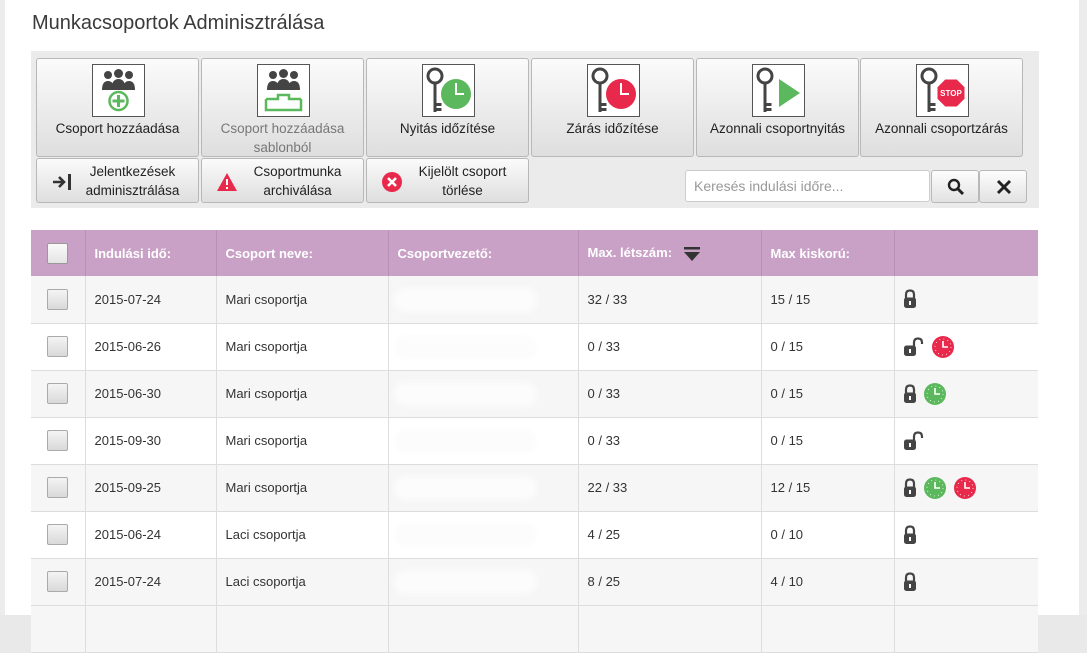  What do you see at coordinates (301, 253) in the screenshot?
I see `header-group-name: Csoport neve:` at bounding box center [301, 253].